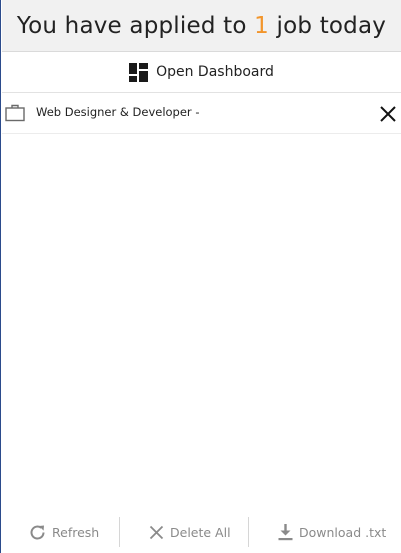  I want to click on download-icon, so click(285, 531).